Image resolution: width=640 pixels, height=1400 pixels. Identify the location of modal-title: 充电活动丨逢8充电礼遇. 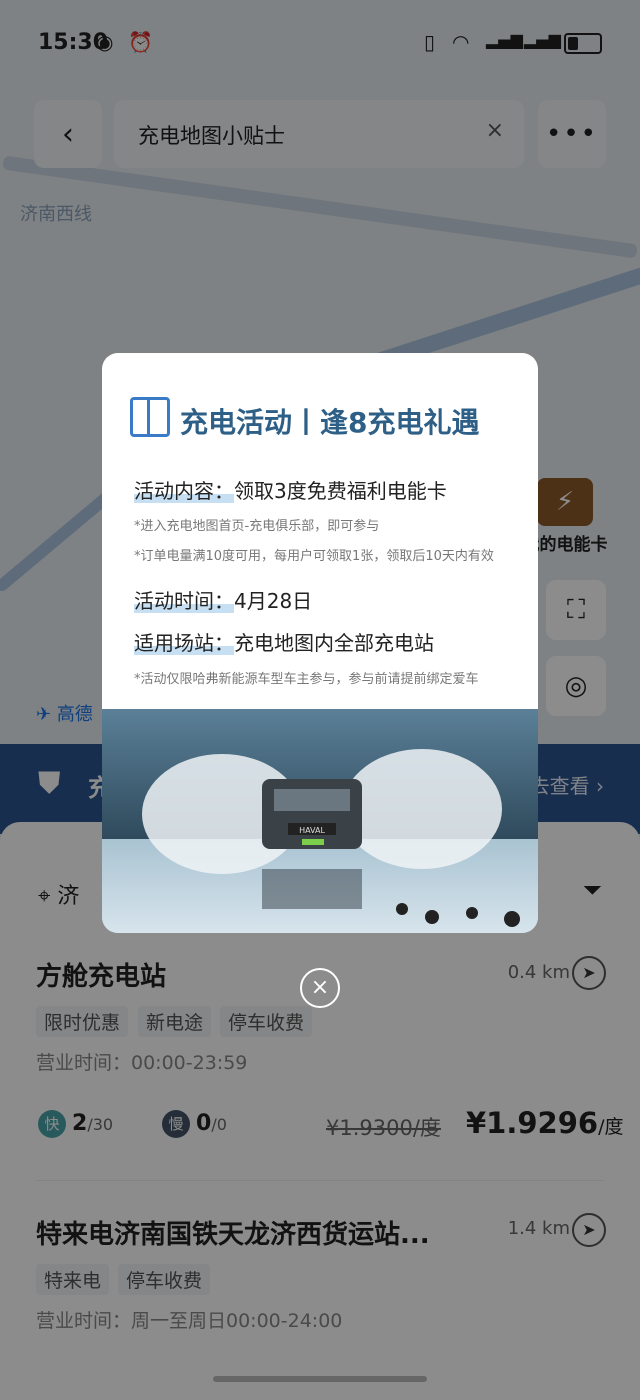
(304, 419).